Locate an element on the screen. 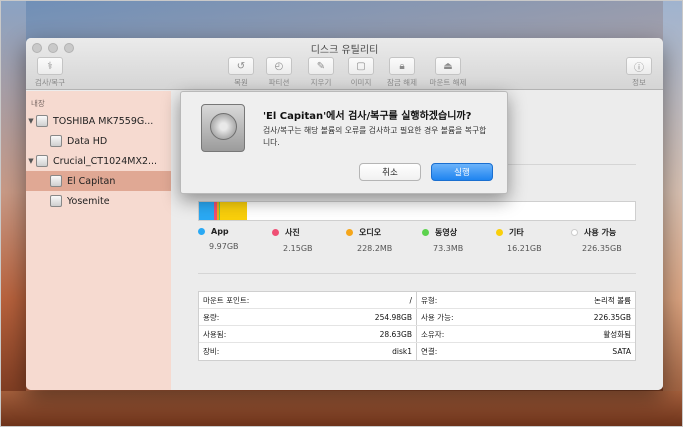 The width and height of the screenshot is (683, 427). info-value: 254.98GB is located at coordinates (393, 317).